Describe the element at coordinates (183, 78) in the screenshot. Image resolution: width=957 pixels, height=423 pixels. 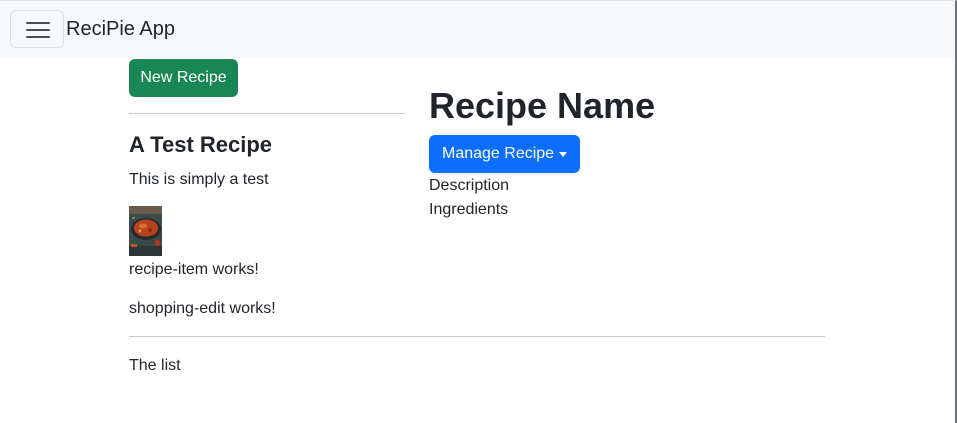
I see `new-recipe-button: New Recipe` at that location.